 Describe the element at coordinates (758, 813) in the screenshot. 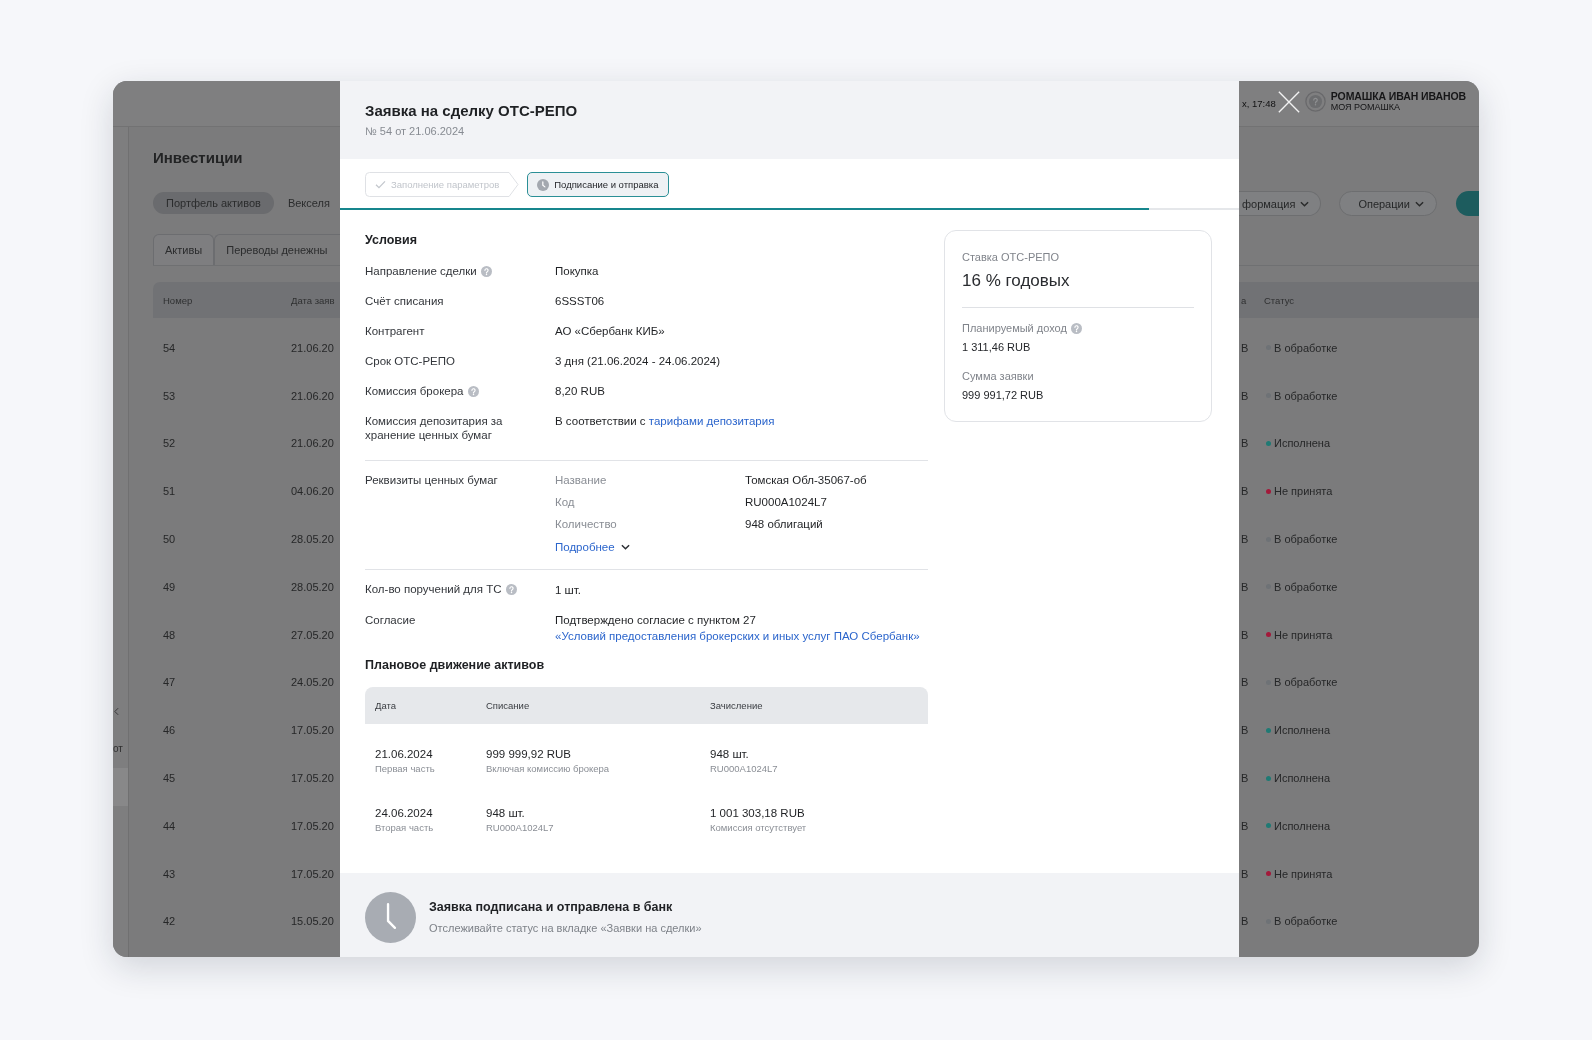

I see `table-cell-text: 1 001 303,18 RUB` at that location.